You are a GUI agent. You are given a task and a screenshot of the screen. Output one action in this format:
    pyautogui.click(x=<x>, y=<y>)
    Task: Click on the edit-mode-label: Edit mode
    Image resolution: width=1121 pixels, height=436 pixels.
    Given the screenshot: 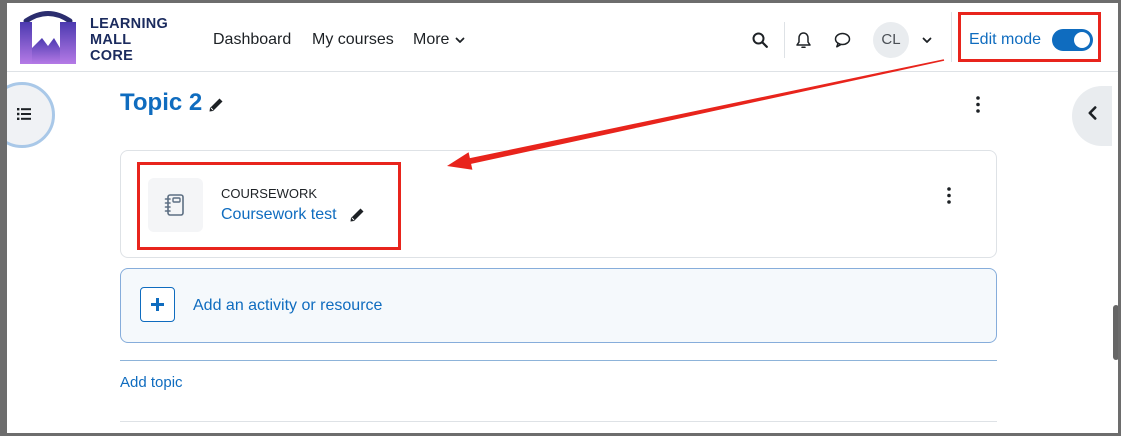 What is the action you would take?
    pyautogui.click(x=1005, y=40)
    